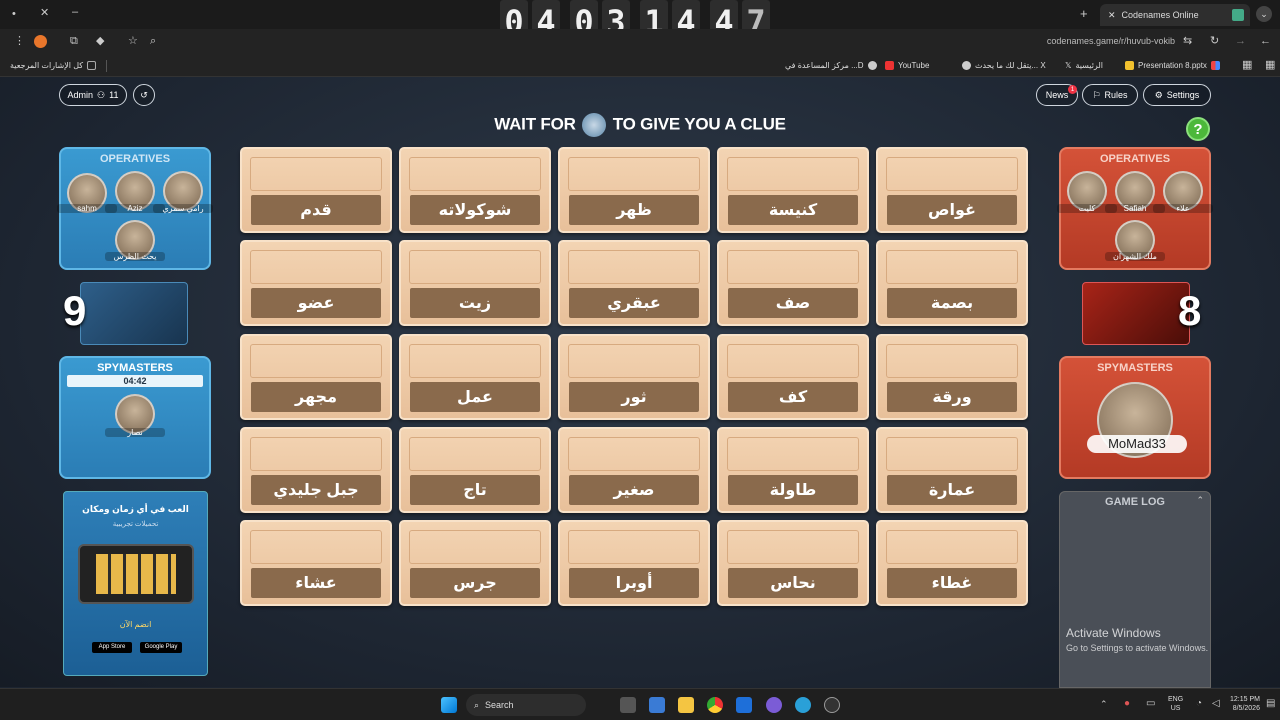  Describe the element at coordinates (526, 705) in the screenshot. I see `taskbar-search: ⌕ Search` at that location.